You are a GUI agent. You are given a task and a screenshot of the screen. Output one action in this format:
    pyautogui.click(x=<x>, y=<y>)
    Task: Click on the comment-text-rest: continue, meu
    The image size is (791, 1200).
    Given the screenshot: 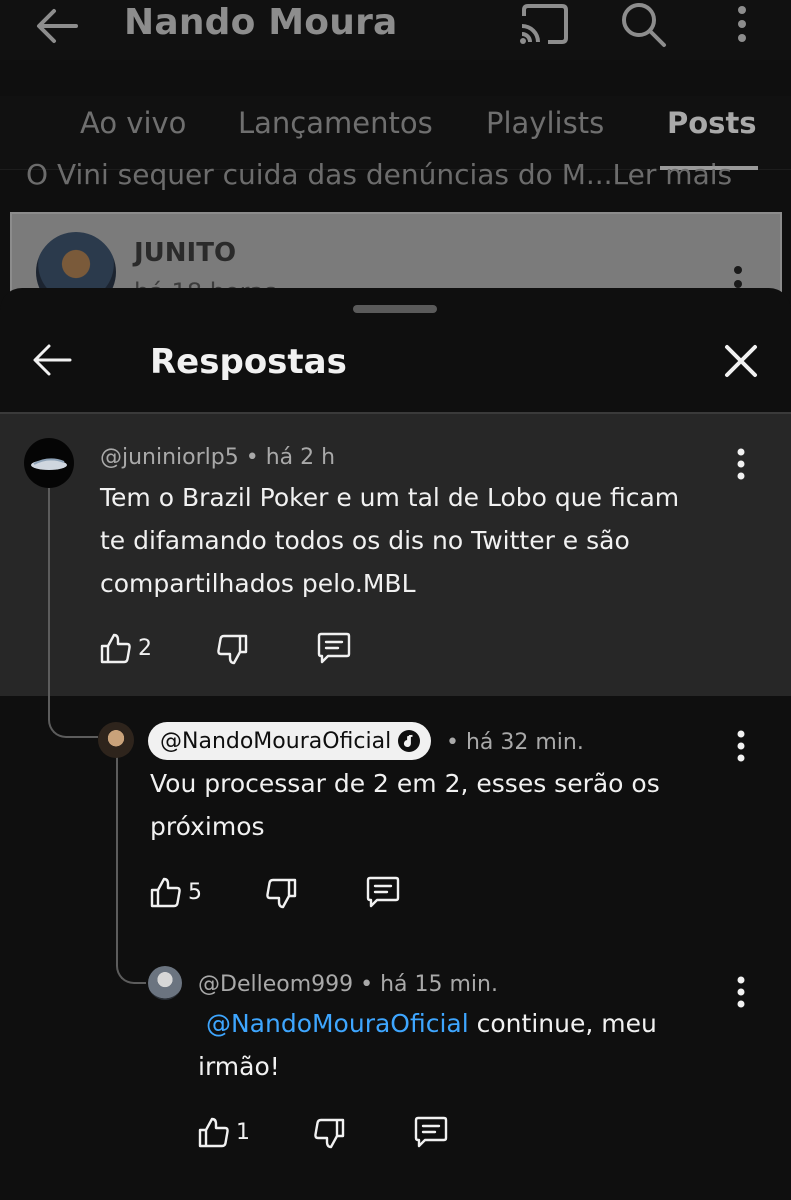 What is the action you would take?
    pyautogui.click(x=562, y=1023)
    